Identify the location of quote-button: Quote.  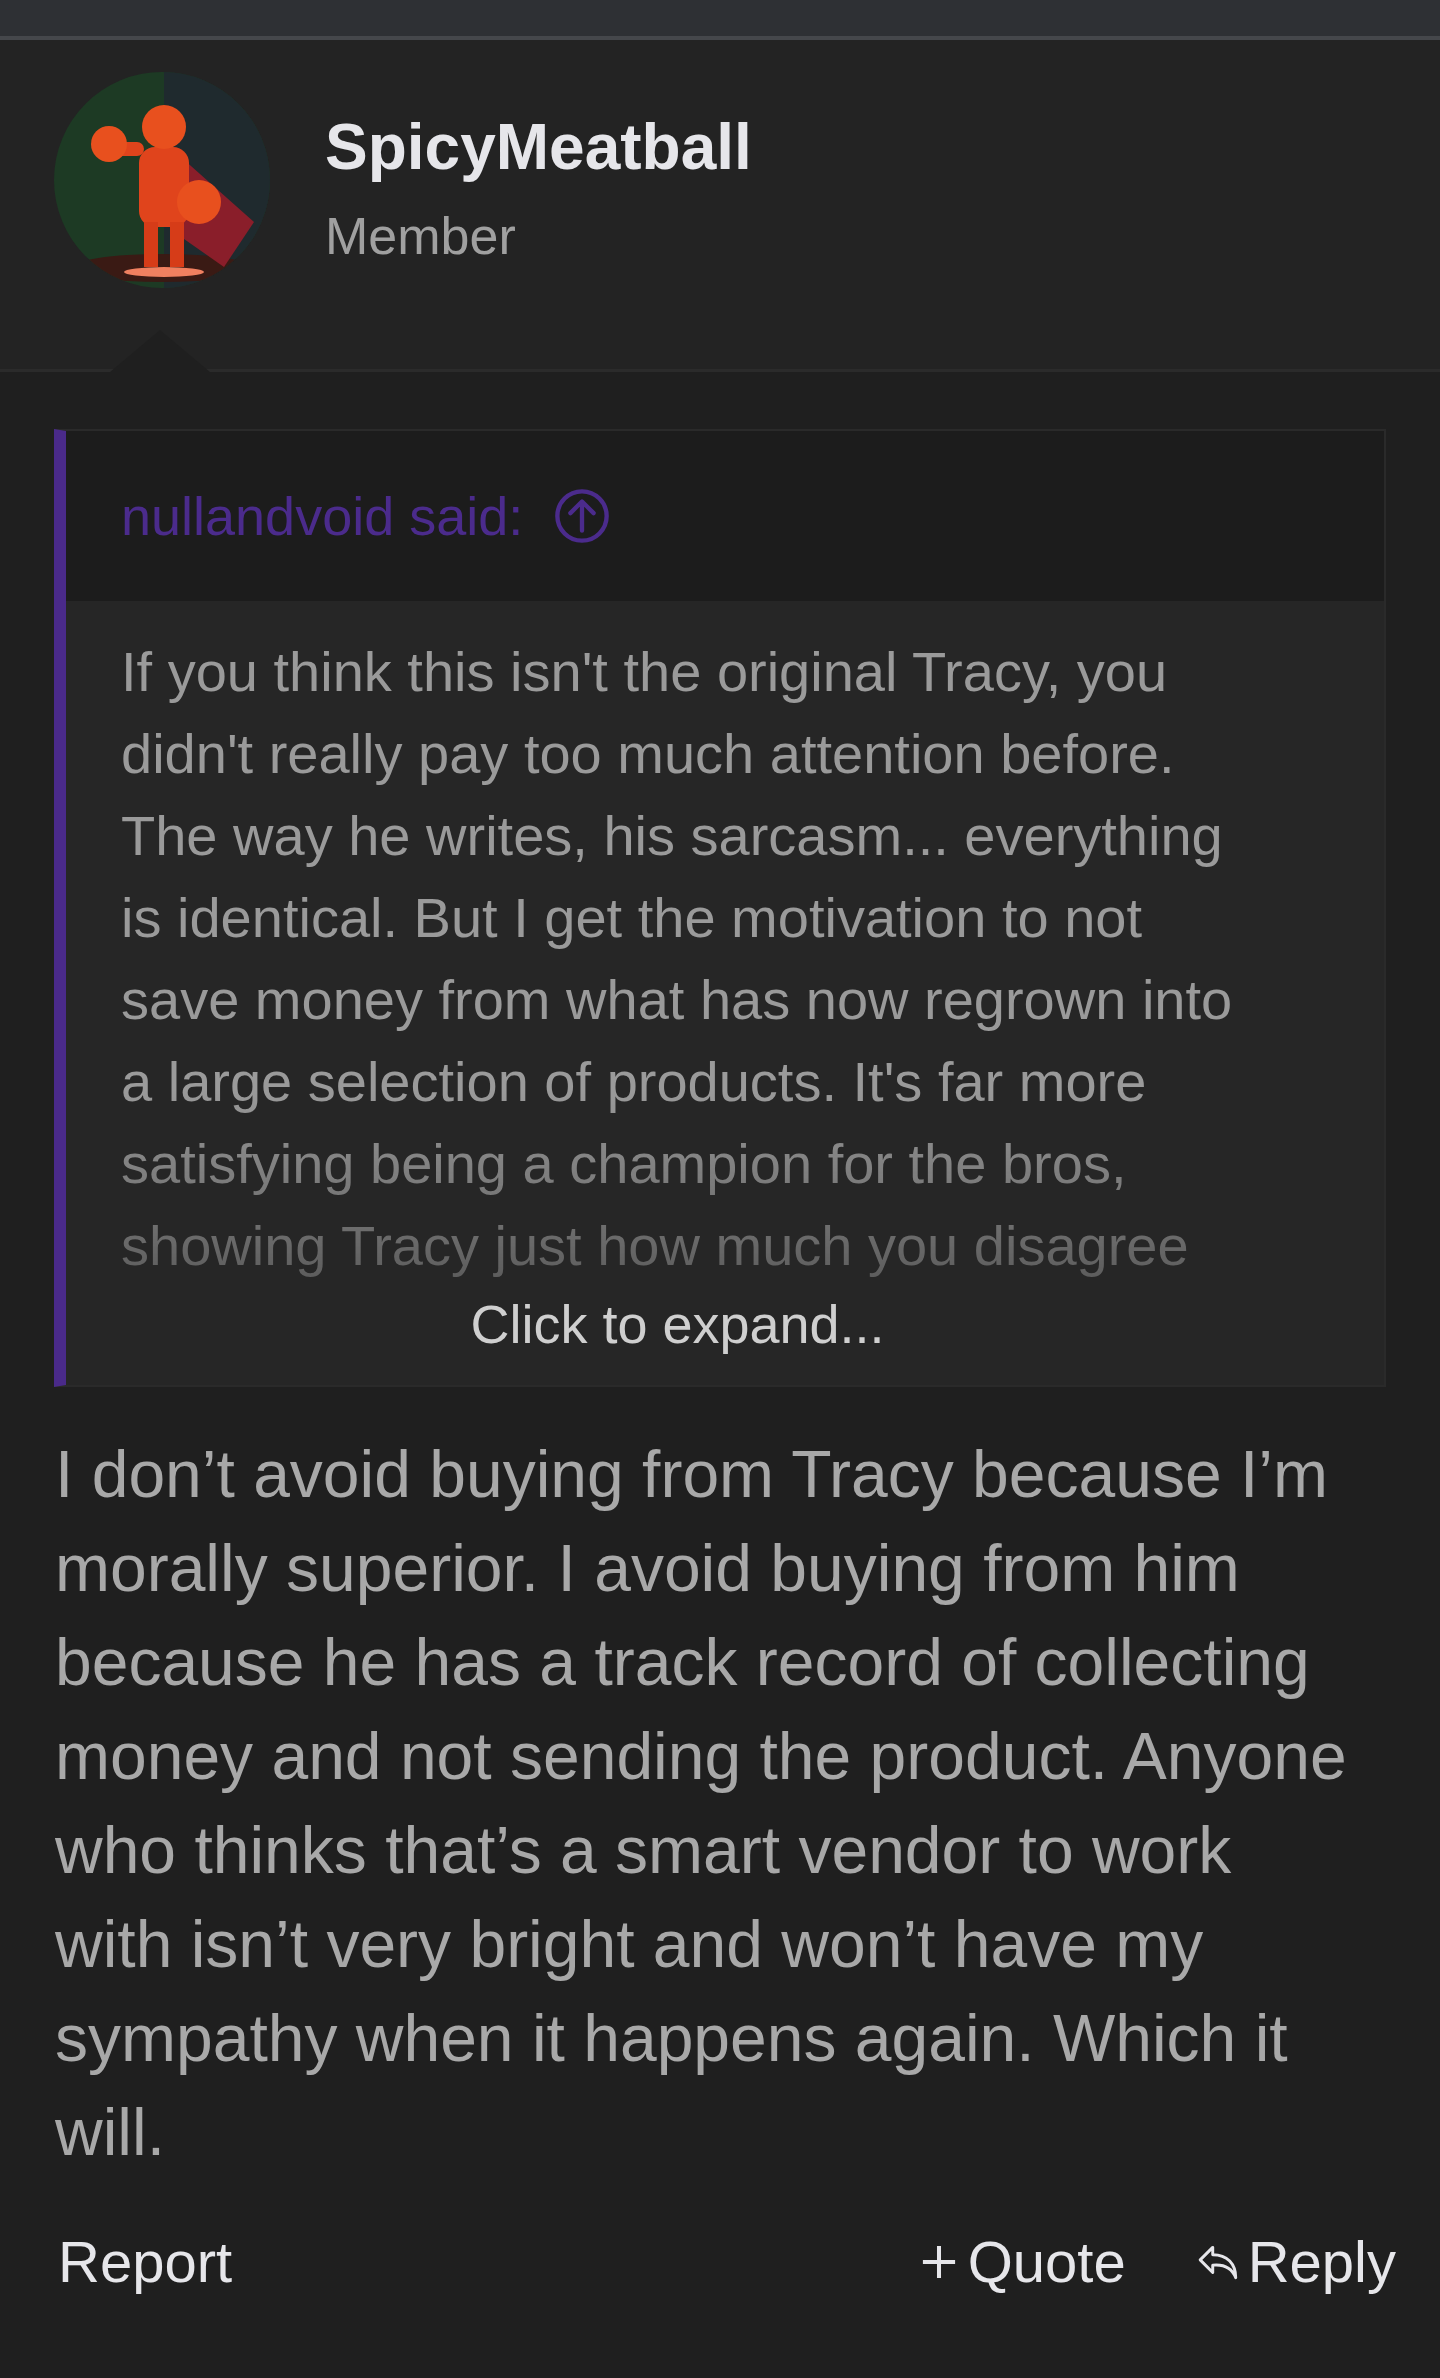
(1020, 2261).